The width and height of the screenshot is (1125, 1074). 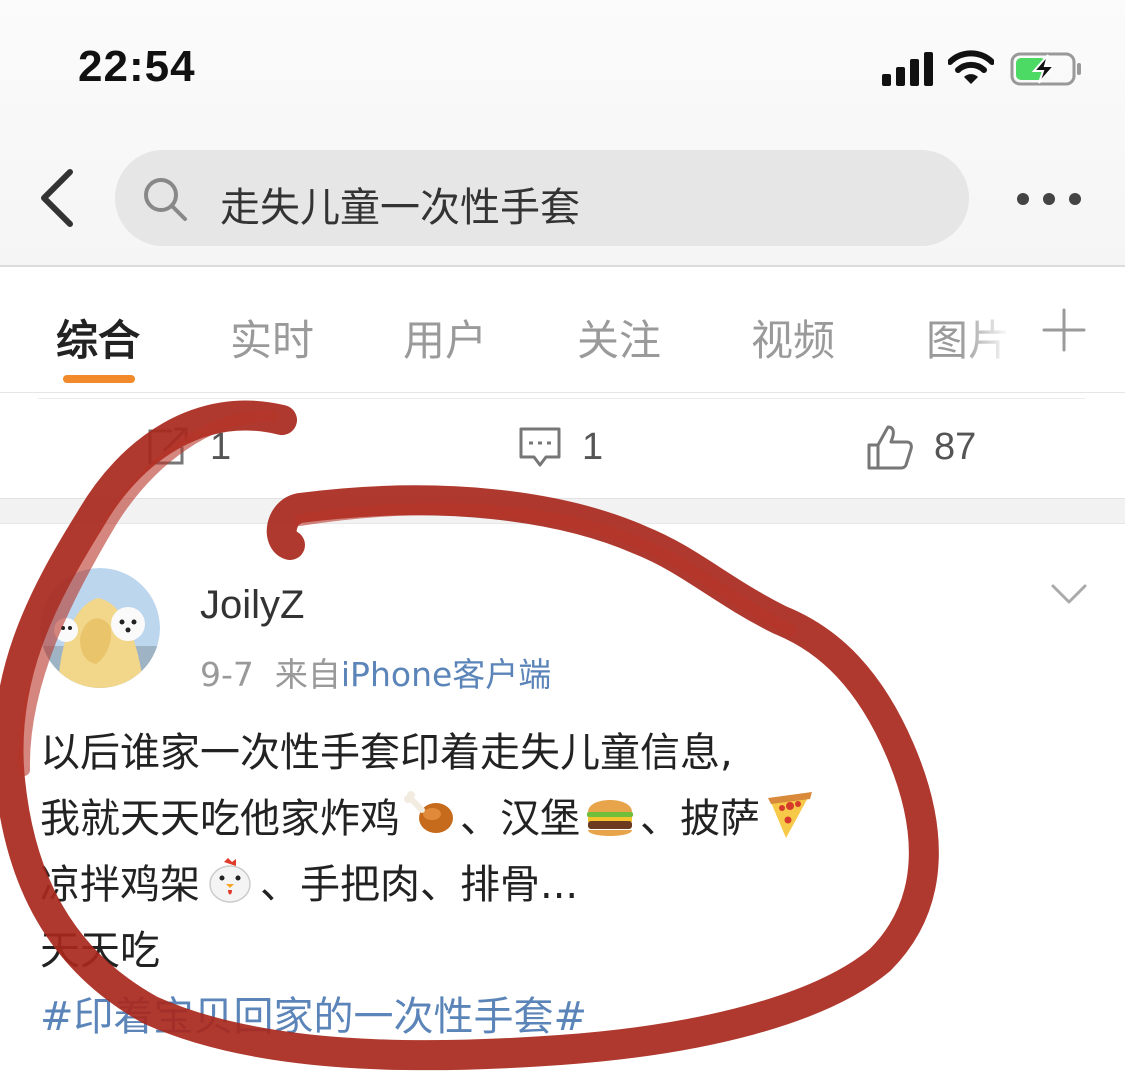 What do you see at coordinates (165, 199) in the screenshot?
I see `search-icon` at bounding box center [165, 199].